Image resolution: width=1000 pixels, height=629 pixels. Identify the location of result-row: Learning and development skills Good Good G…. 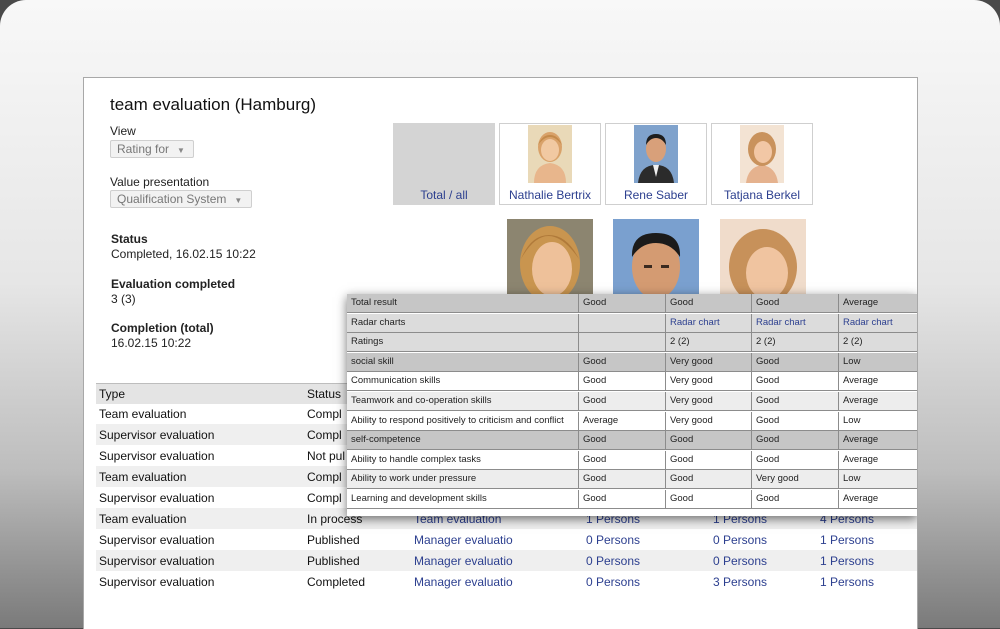
(632, 499).